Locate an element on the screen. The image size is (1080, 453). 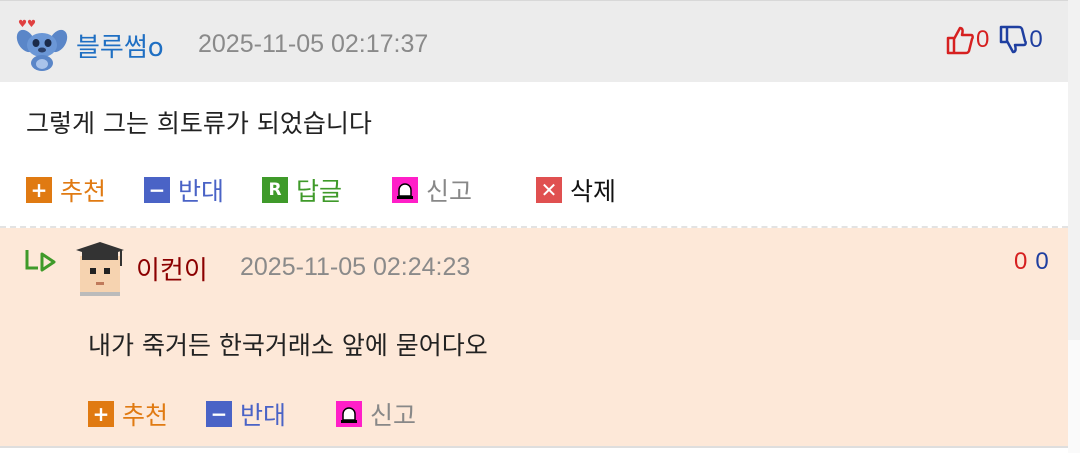
comment-datetime: 2025-11-05 02:24:23 is located at coordinates (355, 267).